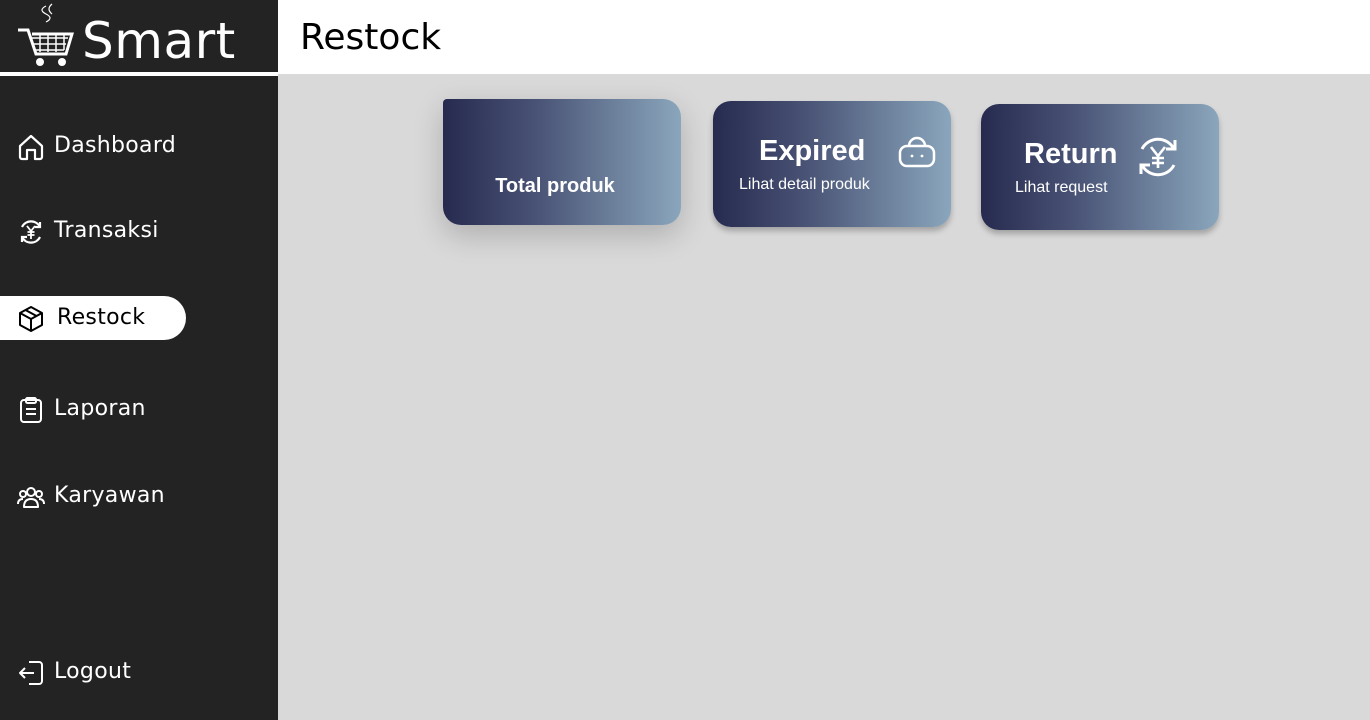 This screenshot has height=720, width=1370. Describe the element at coordinates (31, 410) in the screenshot. I see `clipboard-icon` at that location.